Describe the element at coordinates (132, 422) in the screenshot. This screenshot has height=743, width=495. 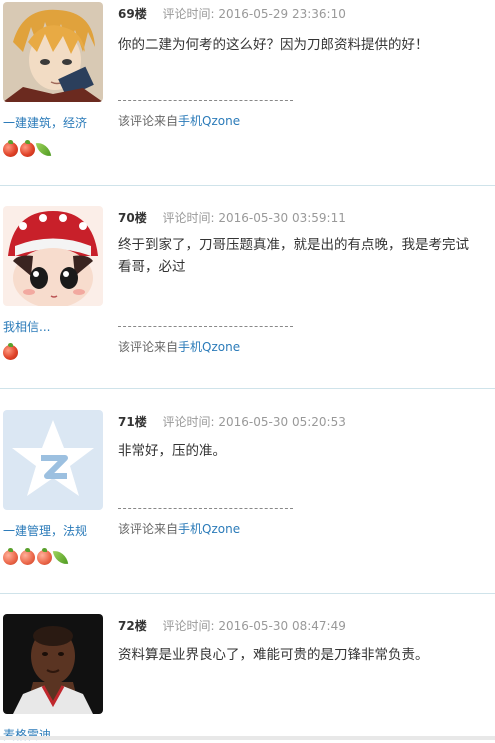
I see `floor-number: 71楼` at that location.